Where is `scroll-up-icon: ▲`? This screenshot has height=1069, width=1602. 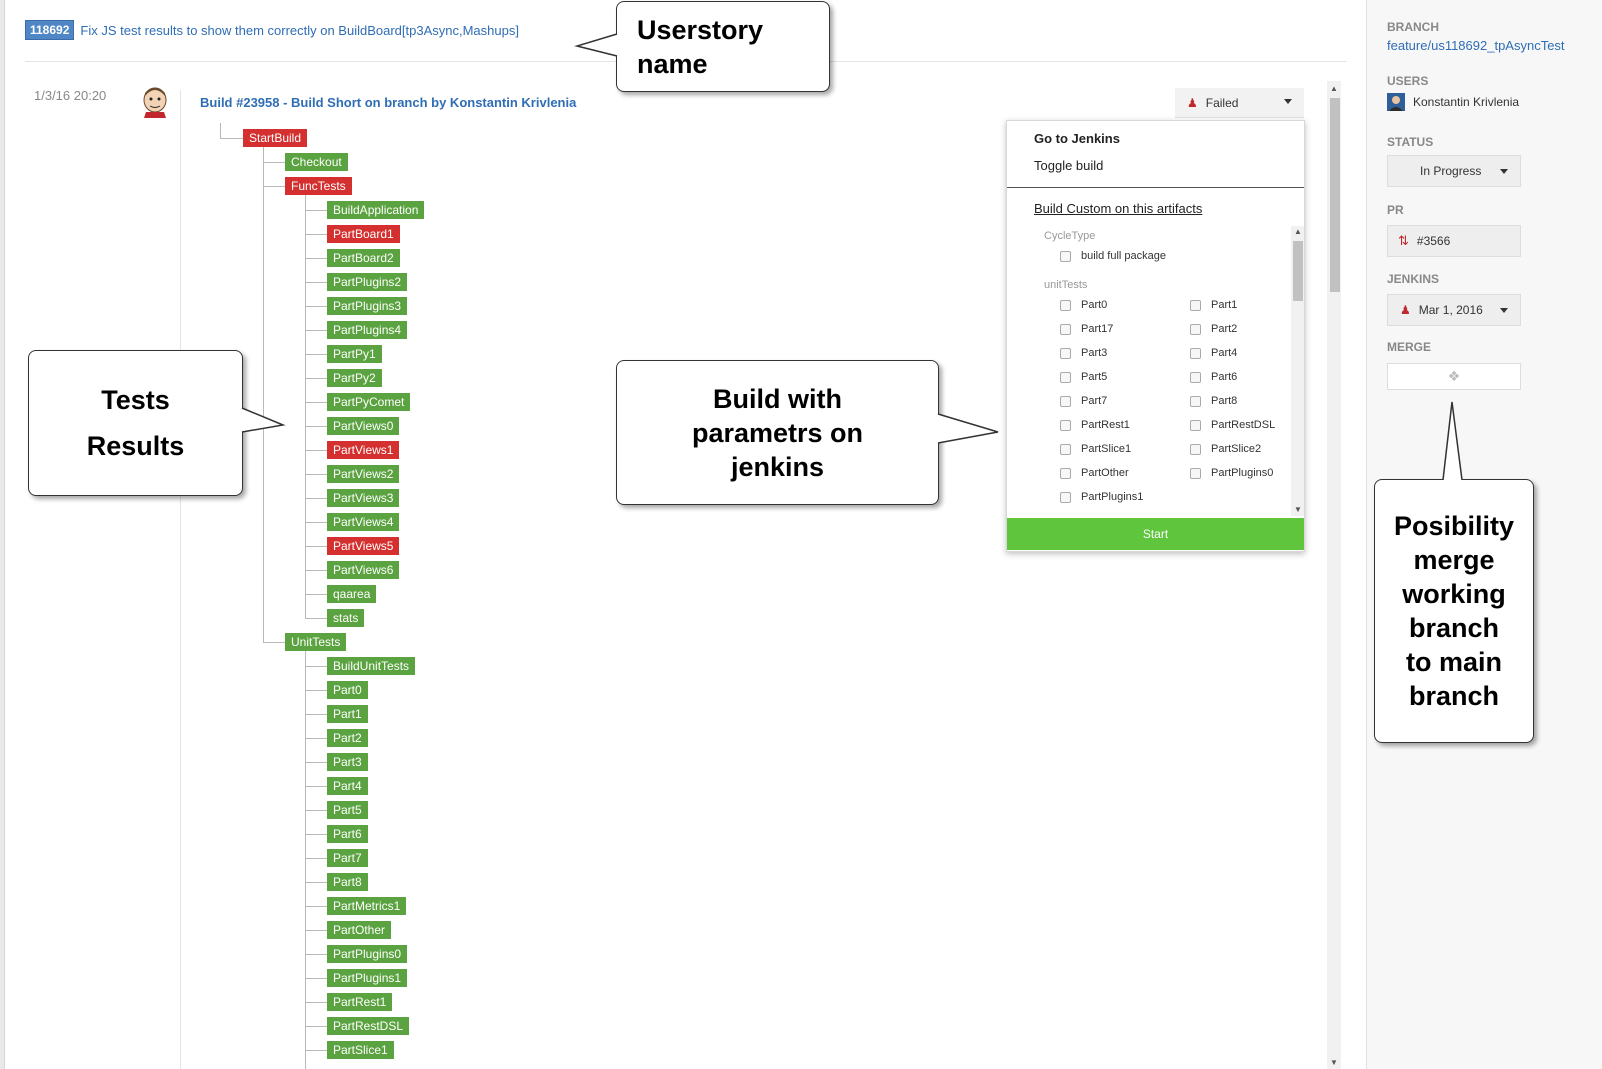
scroll-up-icon: ▲ is located at coordinates (1334, 88).